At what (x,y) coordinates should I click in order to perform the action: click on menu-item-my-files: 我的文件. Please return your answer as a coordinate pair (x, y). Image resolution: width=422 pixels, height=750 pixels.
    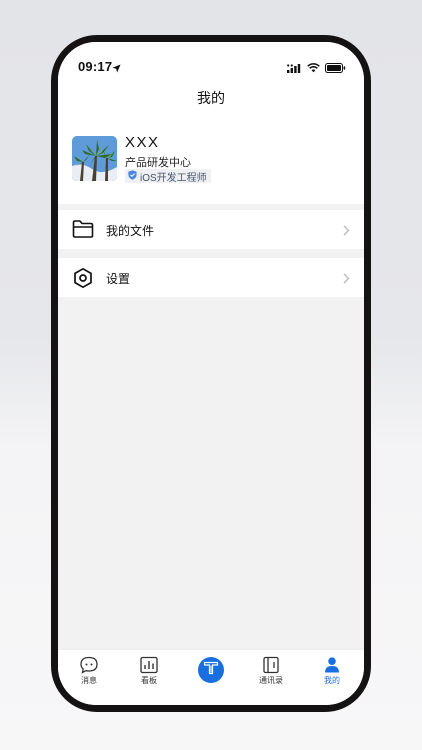
    Looking at the image, I should click on (211, 229).